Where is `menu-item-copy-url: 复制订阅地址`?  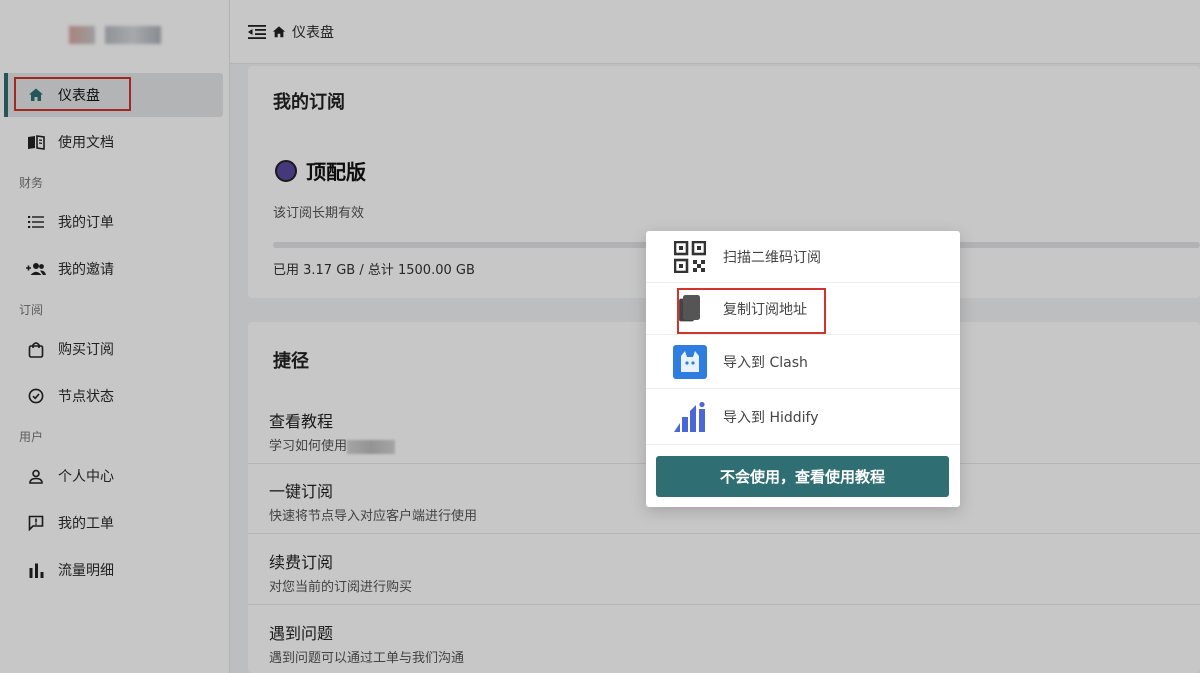 menu-item-copy-url: 复制订阅地址 is located at coordinates (803, 309).